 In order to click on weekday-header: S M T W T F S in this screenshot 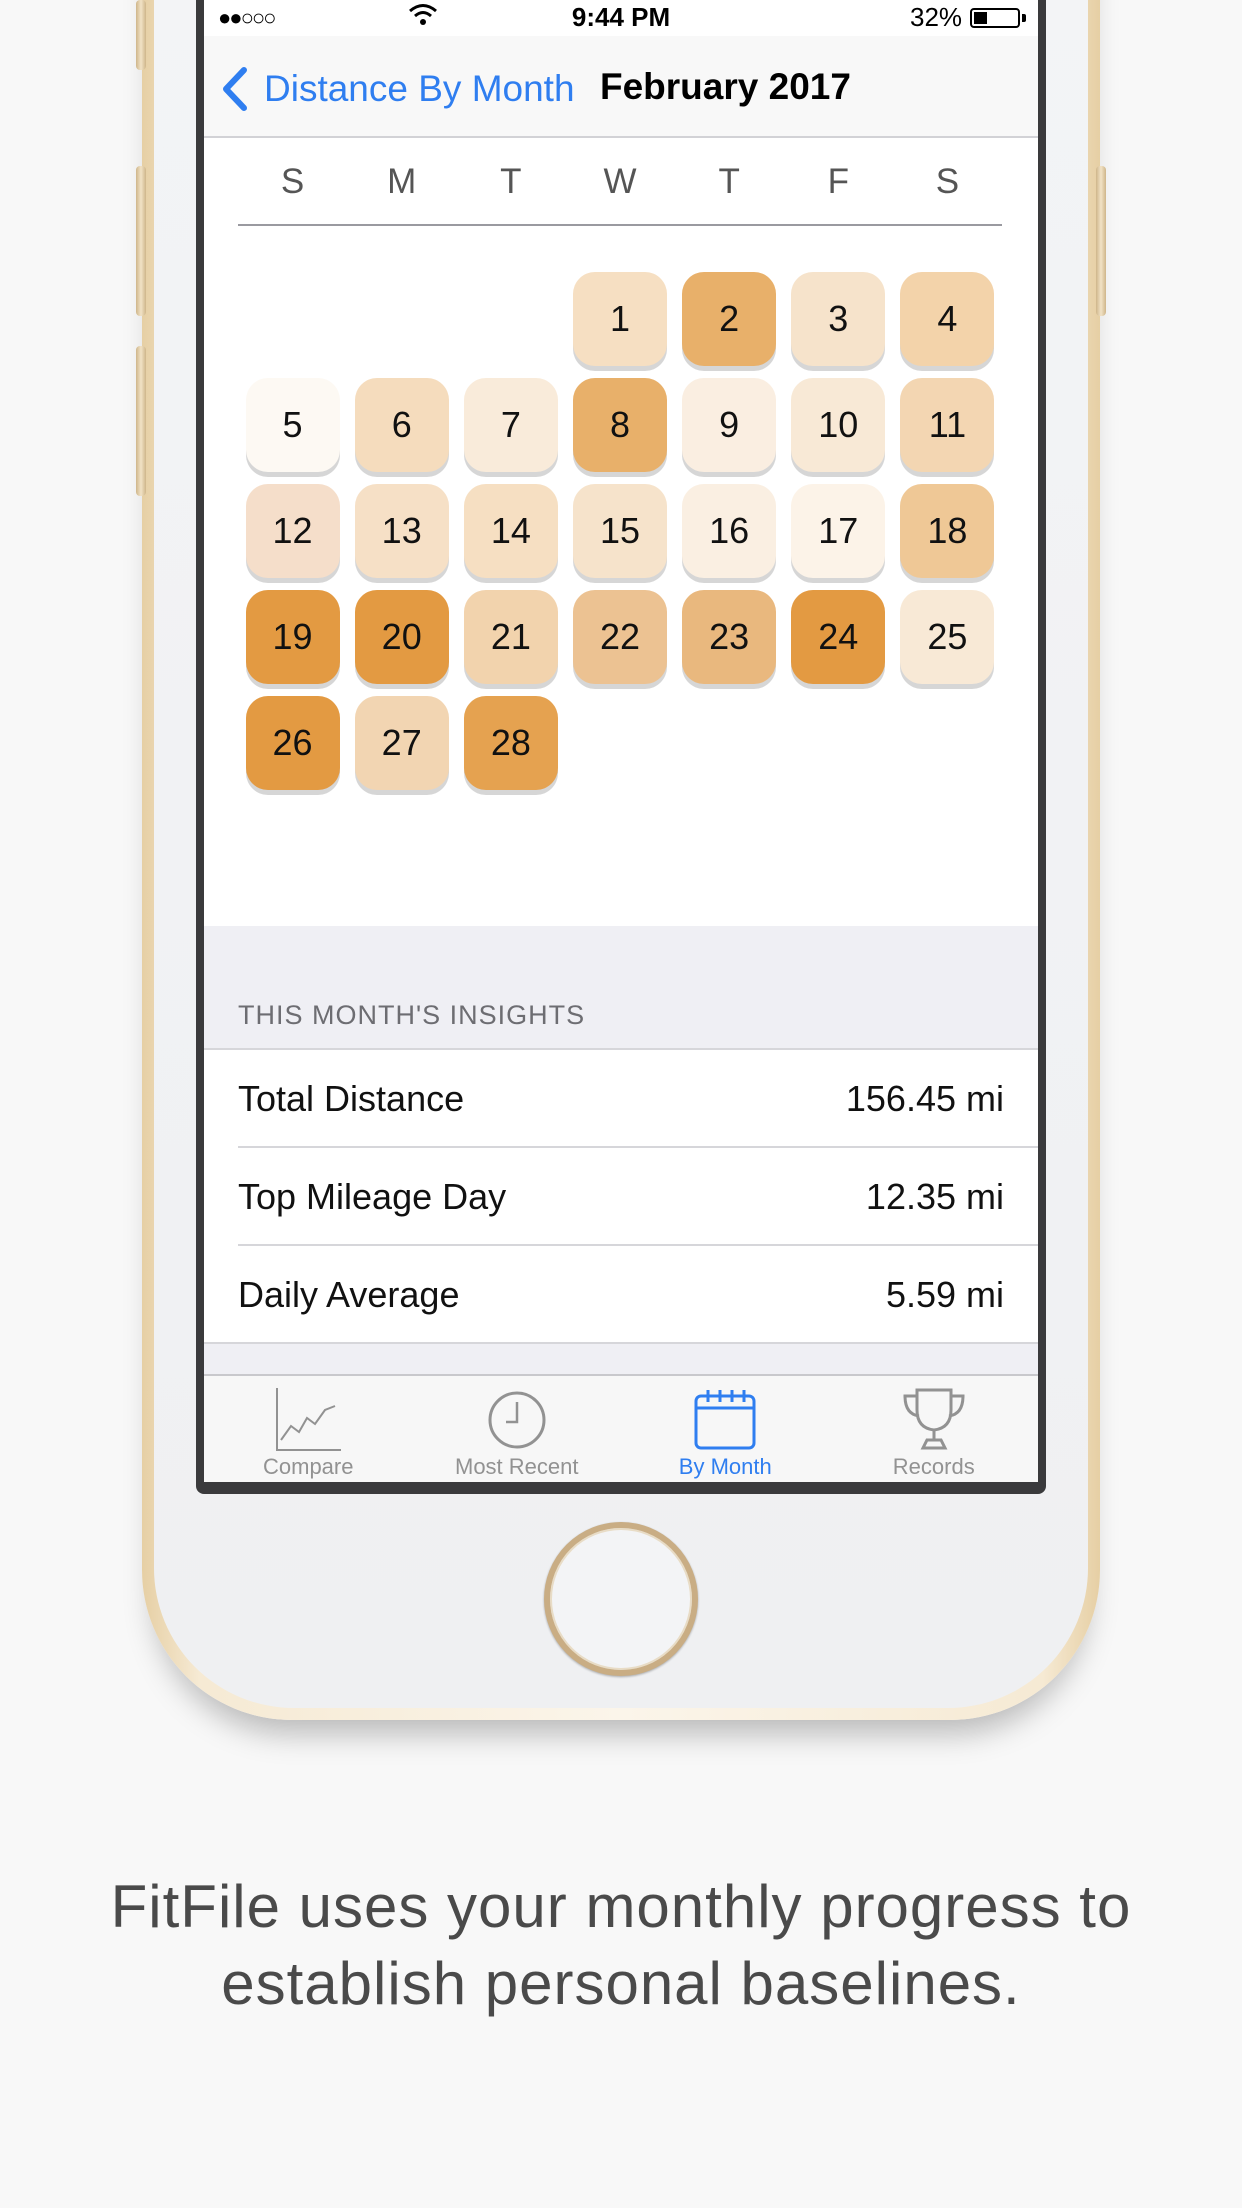, I will do `click(620, 182)`.